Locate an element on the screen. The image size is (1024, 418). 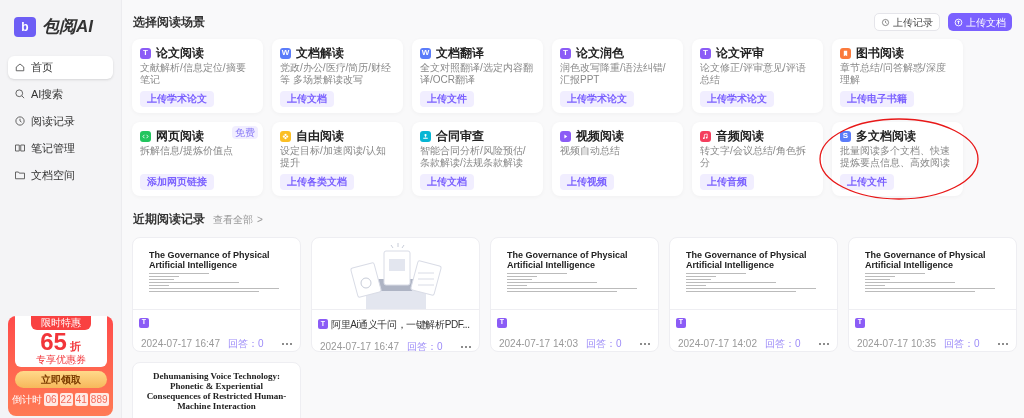
scene-description: 章节总结/问答解惑/深度理解 is located at coordinates (893, 74).